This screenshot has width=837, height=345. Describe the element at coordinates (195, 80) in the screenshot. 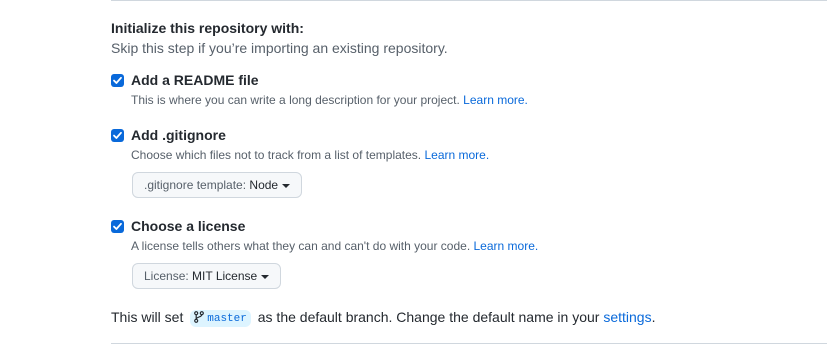

I see `readme-label: Add a README file` at that location.